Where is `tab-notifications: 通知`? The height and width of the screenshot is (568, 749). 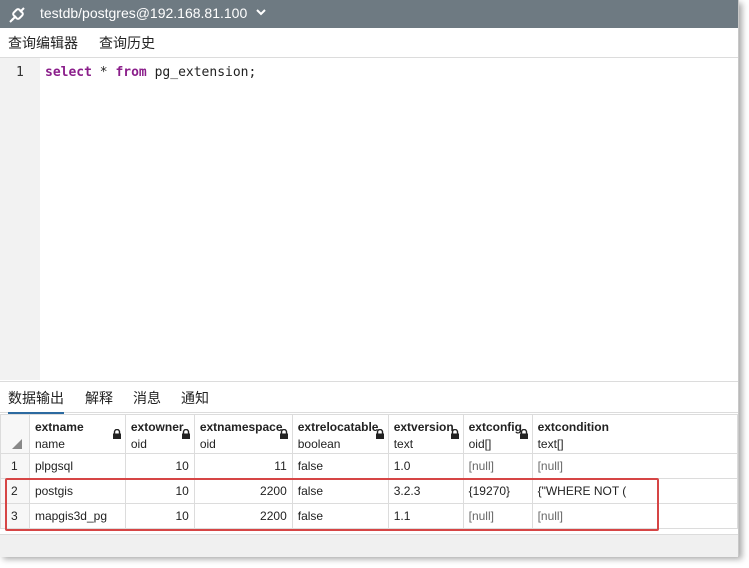 tab-notifications: 通知 is located at coordinates (195, 398).